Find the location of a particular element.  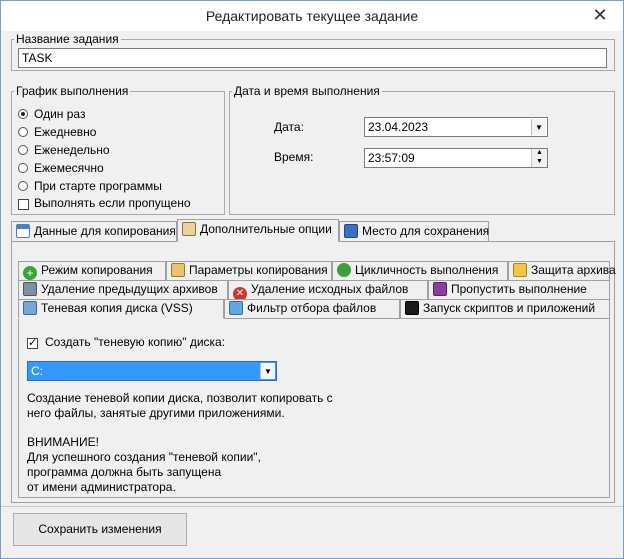

subtab-label: Удаление исходных файлов is located at coordinates (330, 289).